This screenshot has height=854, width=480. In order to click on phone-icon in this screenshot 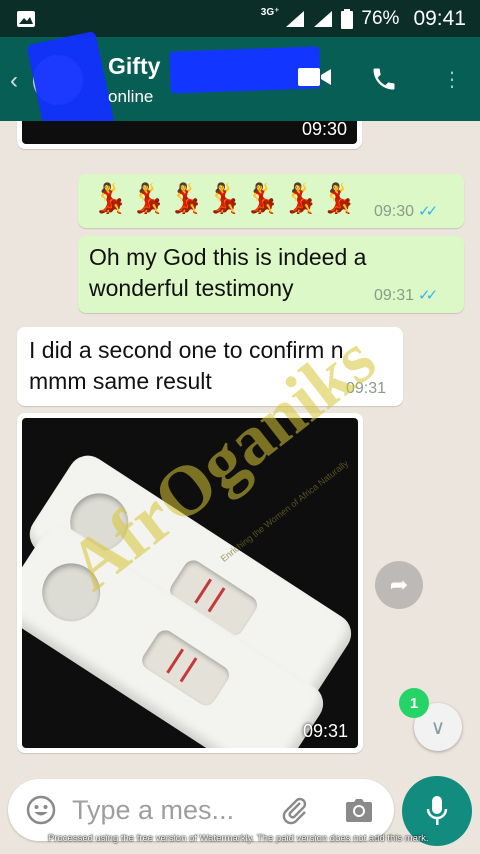, I will do `click(384, 79)`.